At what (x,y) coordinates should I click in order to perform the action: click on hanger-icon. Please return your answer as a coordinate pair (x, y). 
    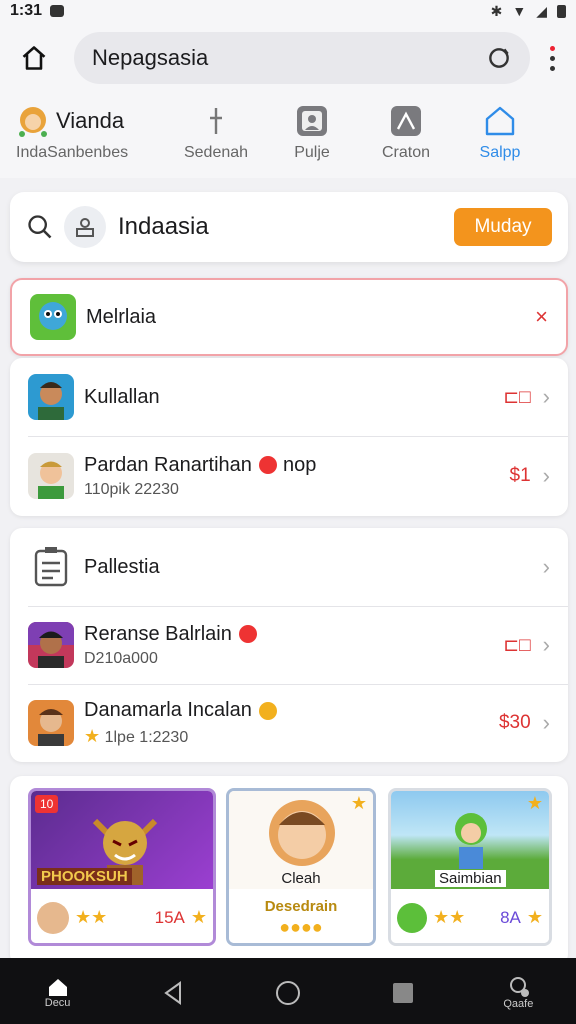
    Looking at the image, I should click on (406, 121).